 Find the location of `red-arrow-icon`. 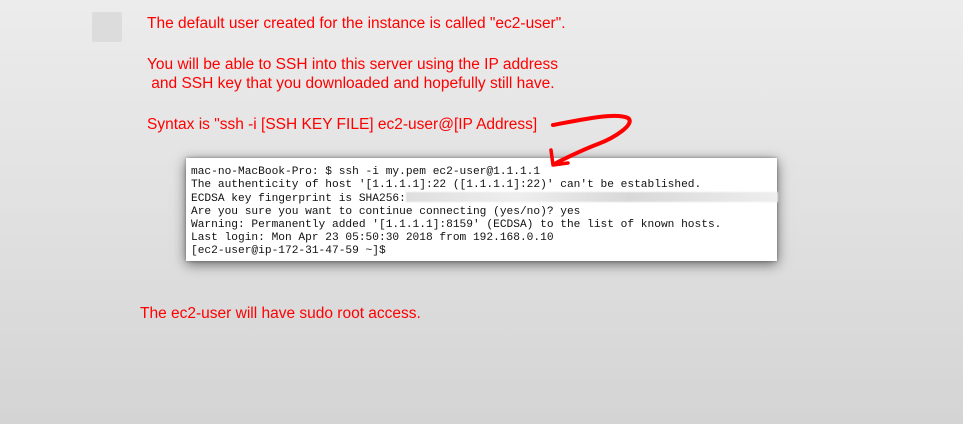

red-arrow-icon is located at coordinates (590, 140).